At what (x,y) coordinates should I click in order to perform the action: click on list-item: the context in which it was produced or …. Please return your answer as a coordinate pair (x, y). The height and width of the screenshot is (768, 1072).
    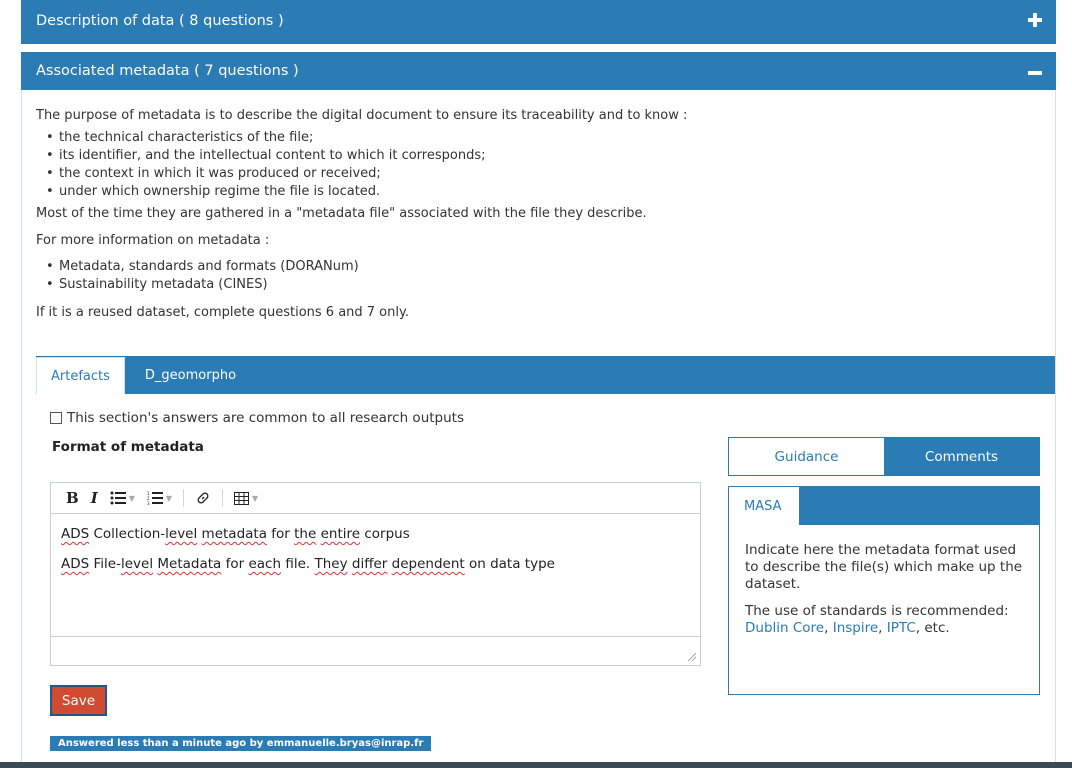
    Looking at the image, I should click on (541, 174).